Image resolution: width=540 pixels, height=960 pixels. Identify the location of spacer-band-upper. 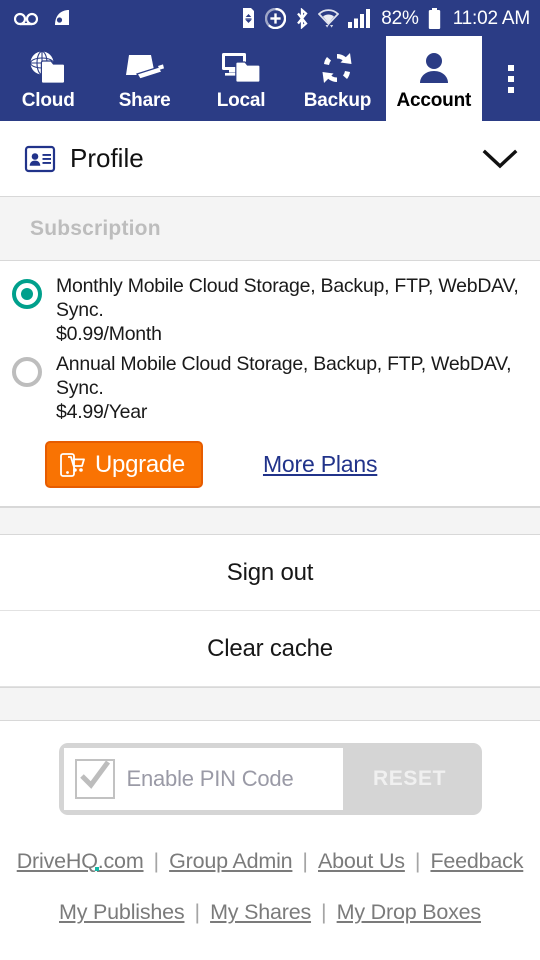
(270, 521).